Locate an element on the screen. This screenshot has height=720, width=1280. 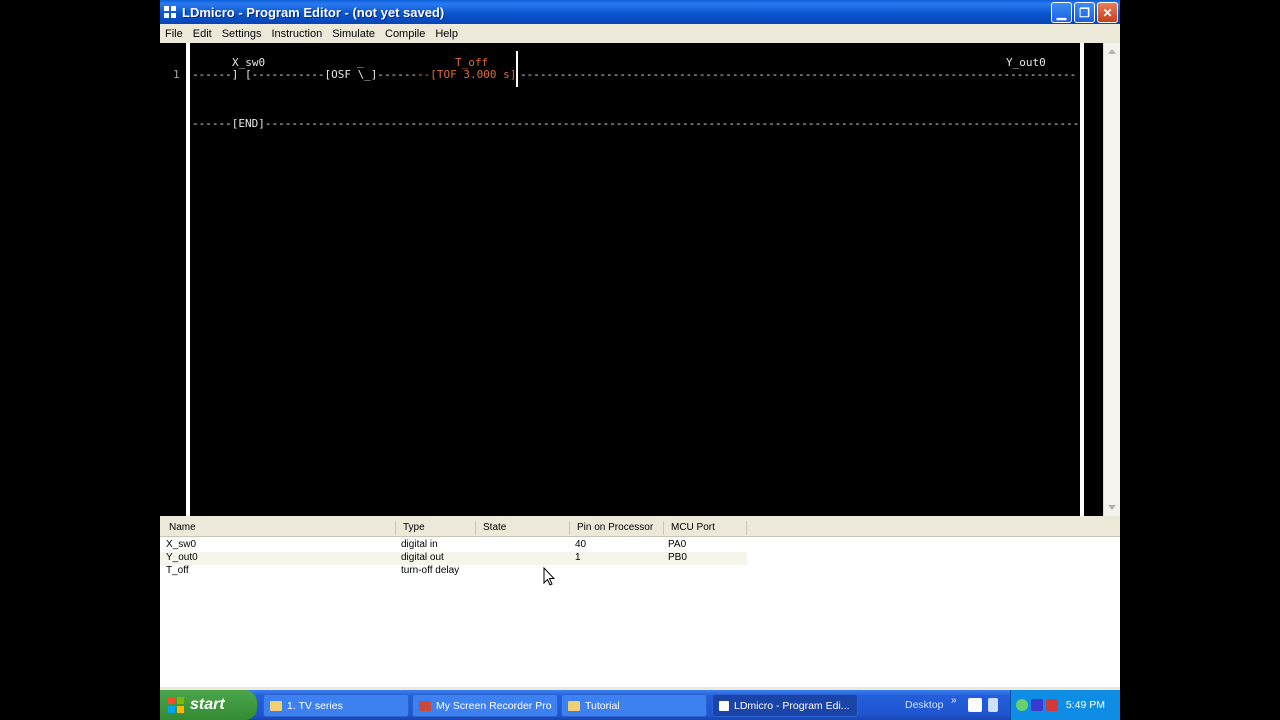
tray-app-icon is located at coordinates (1022, 705).